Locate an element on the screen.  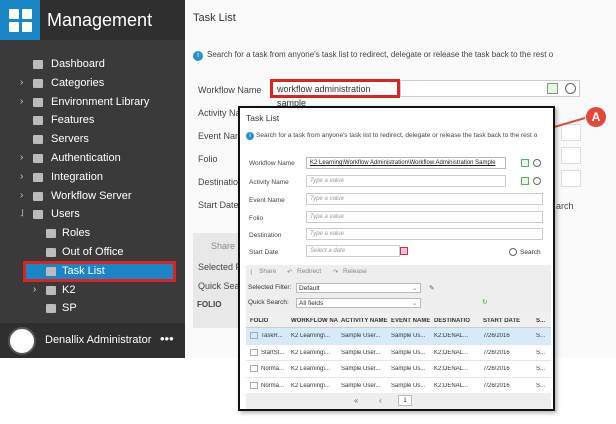
release-button: Release is located at coordinates (355, 271).